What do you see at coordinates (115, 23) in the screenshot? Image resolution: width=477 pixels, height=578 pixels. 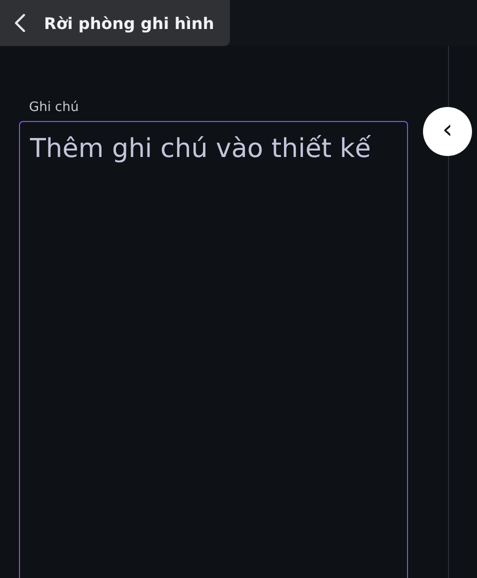 I see `back-button: Rời phòng ghi hình` at bounding box center [115, 23].